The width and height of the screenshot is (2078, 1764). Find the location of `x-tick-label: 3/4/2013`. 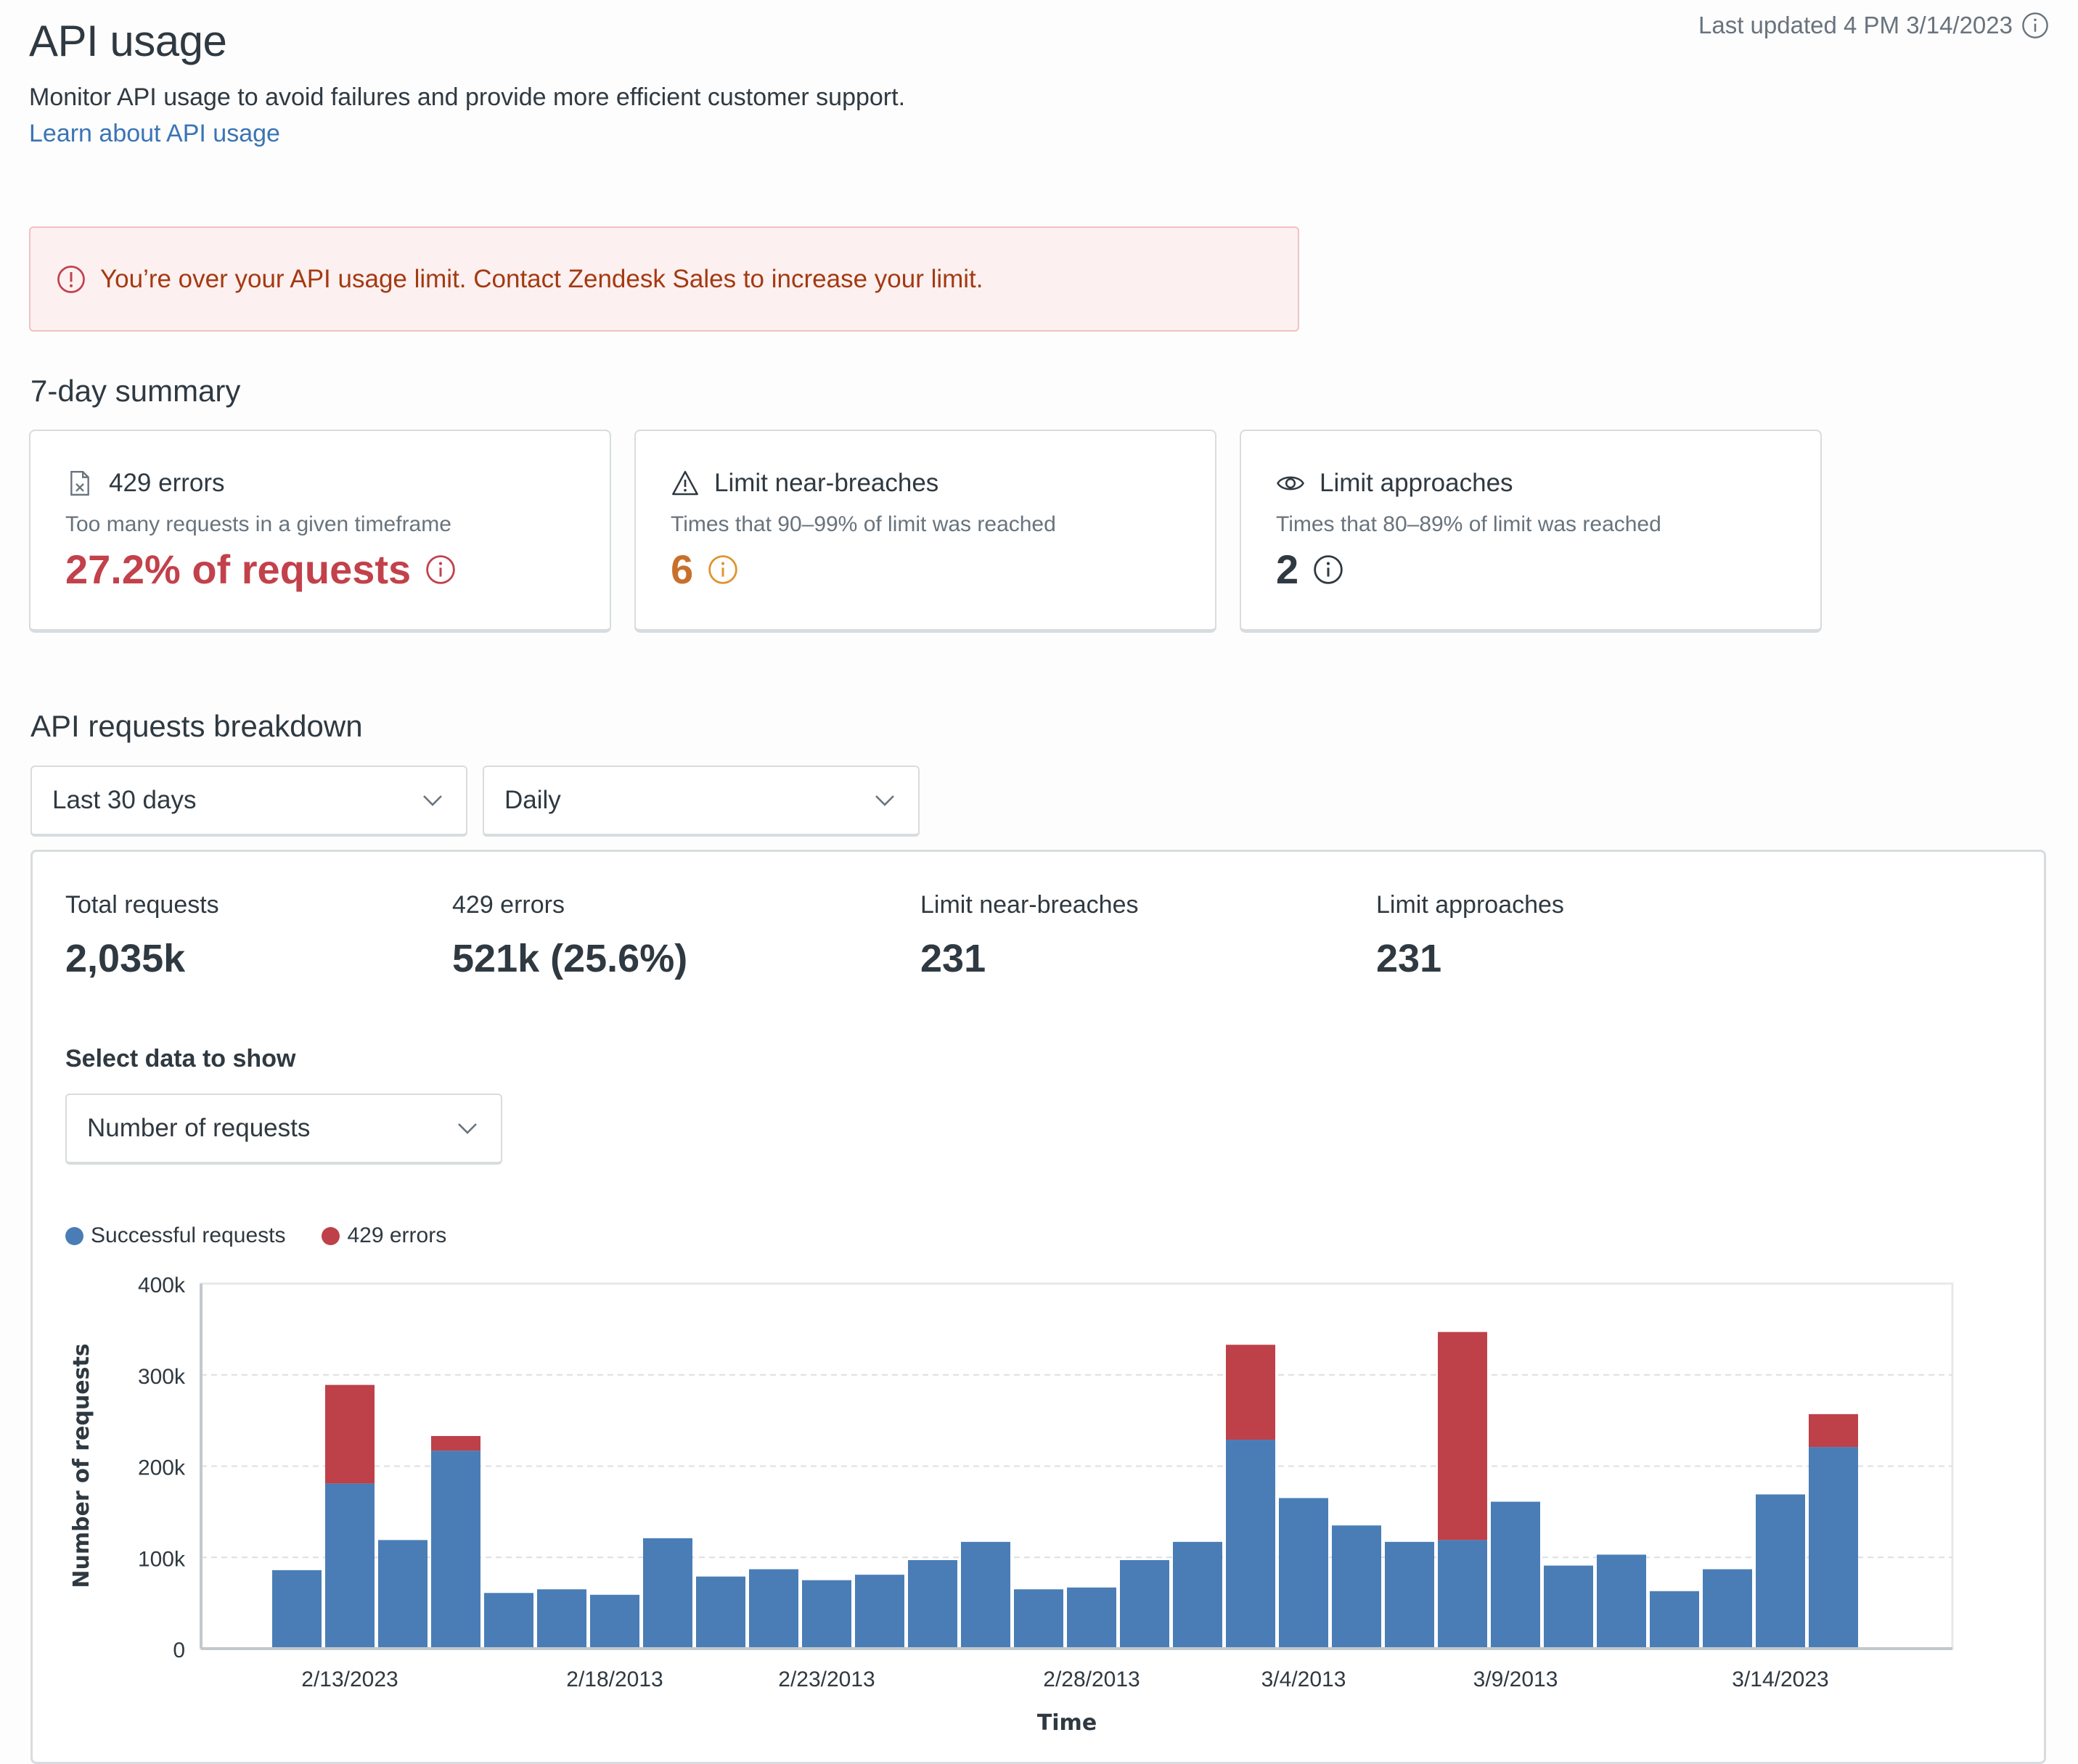

x-tick-label: 3/4/2013 is located at coordinates (1303, 1679).